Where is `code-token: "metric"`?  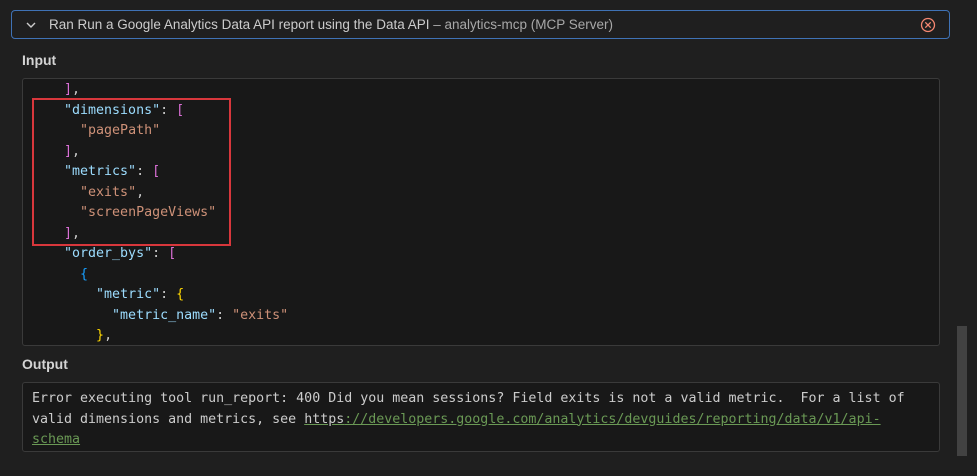 code-token: "metric" is located at coordinates (128, 294).